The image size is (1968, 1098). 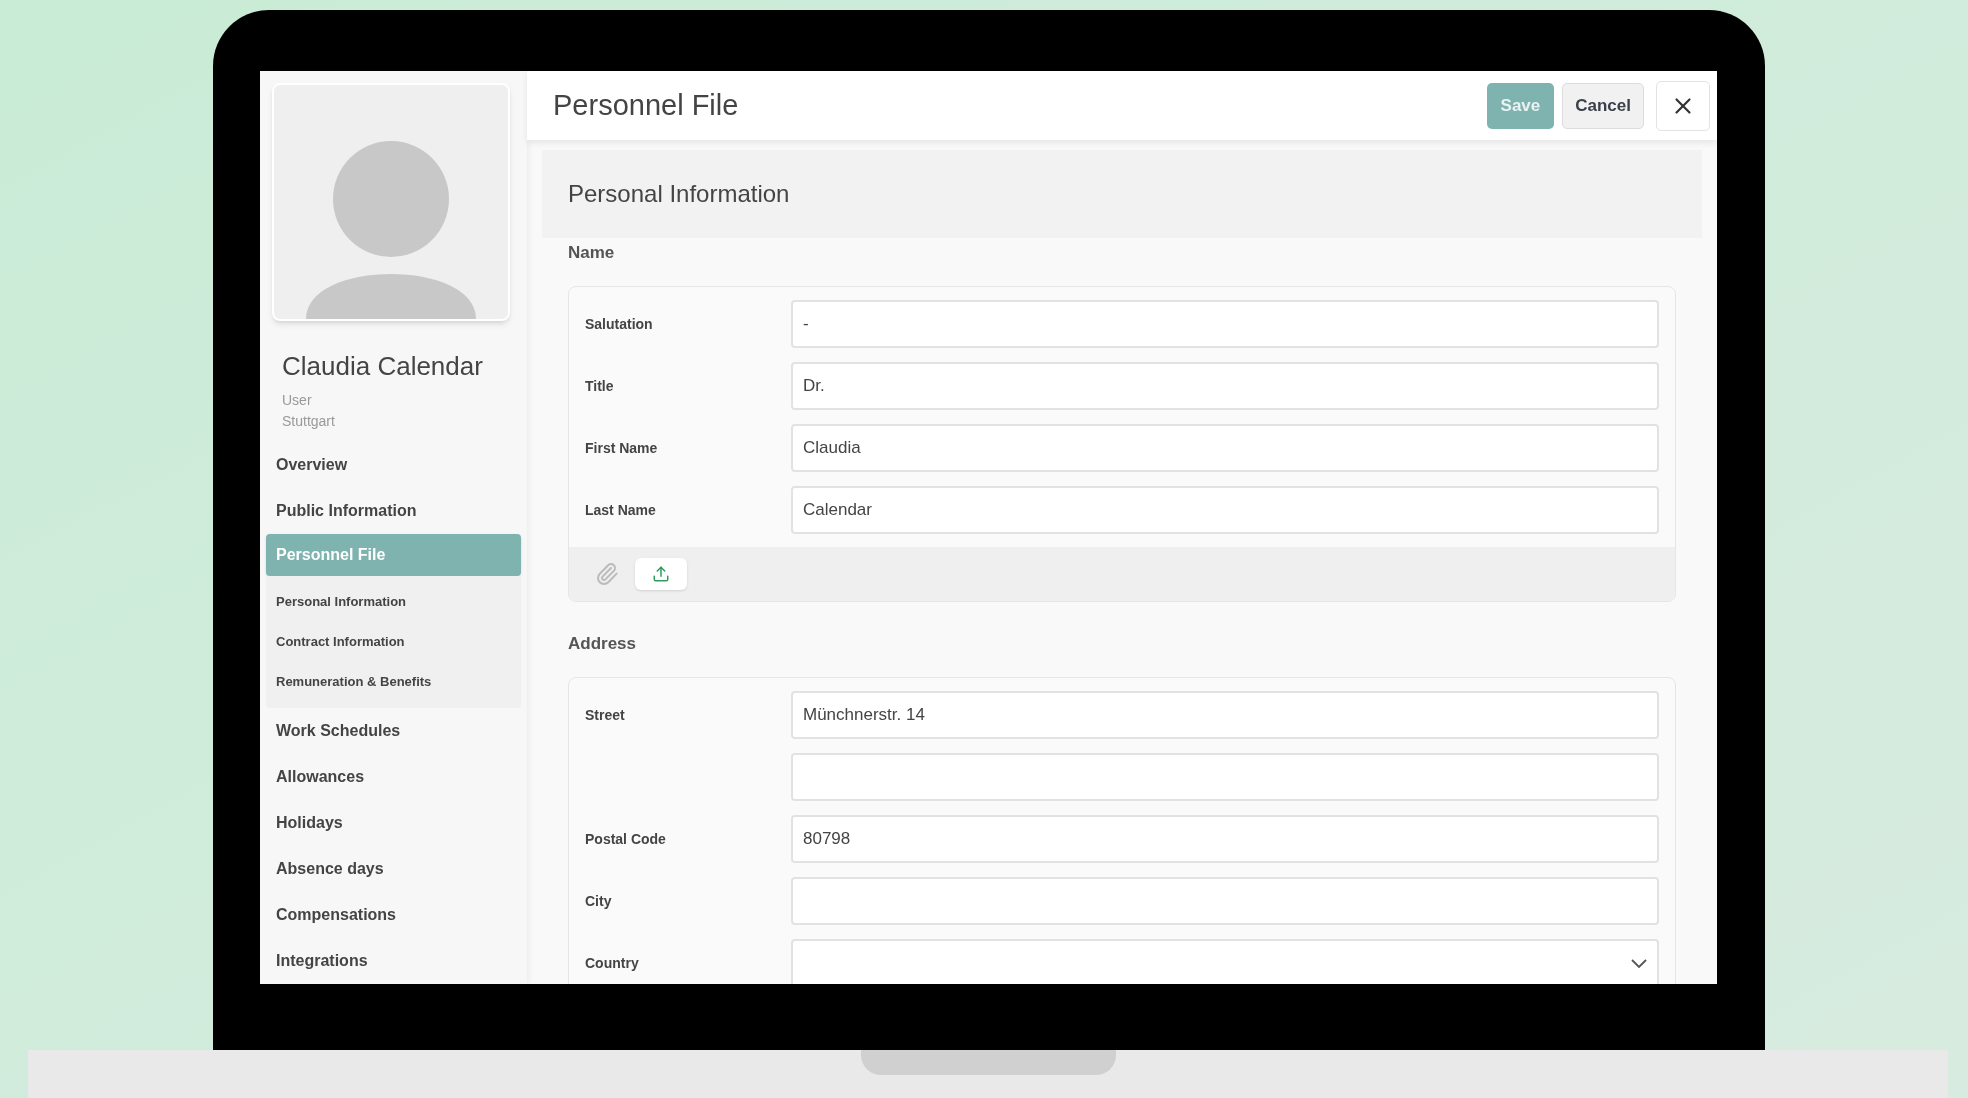 I want to click on field-label: Title, so click(x=599, y=386).